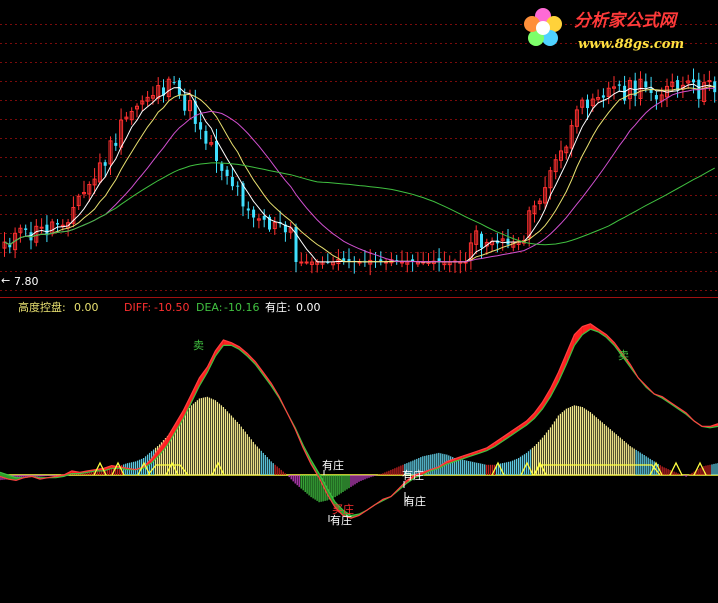 Image resolution: width=718 pixels, height=603 pixels. Describe the element at coordinates (631, 44) in the screenshot. I see `watermark-url: www.88gs.com` at that location.